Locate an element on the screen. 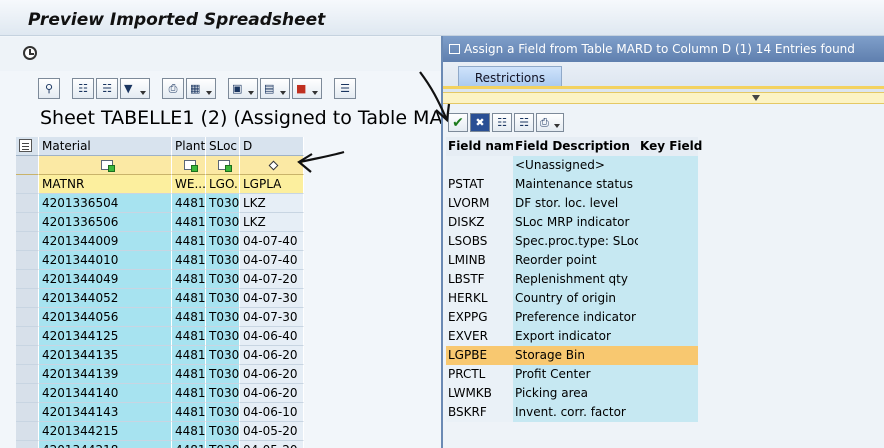  field-list-item: DISKZ SLoc MRP indicator is located at coordinates (665, 222).